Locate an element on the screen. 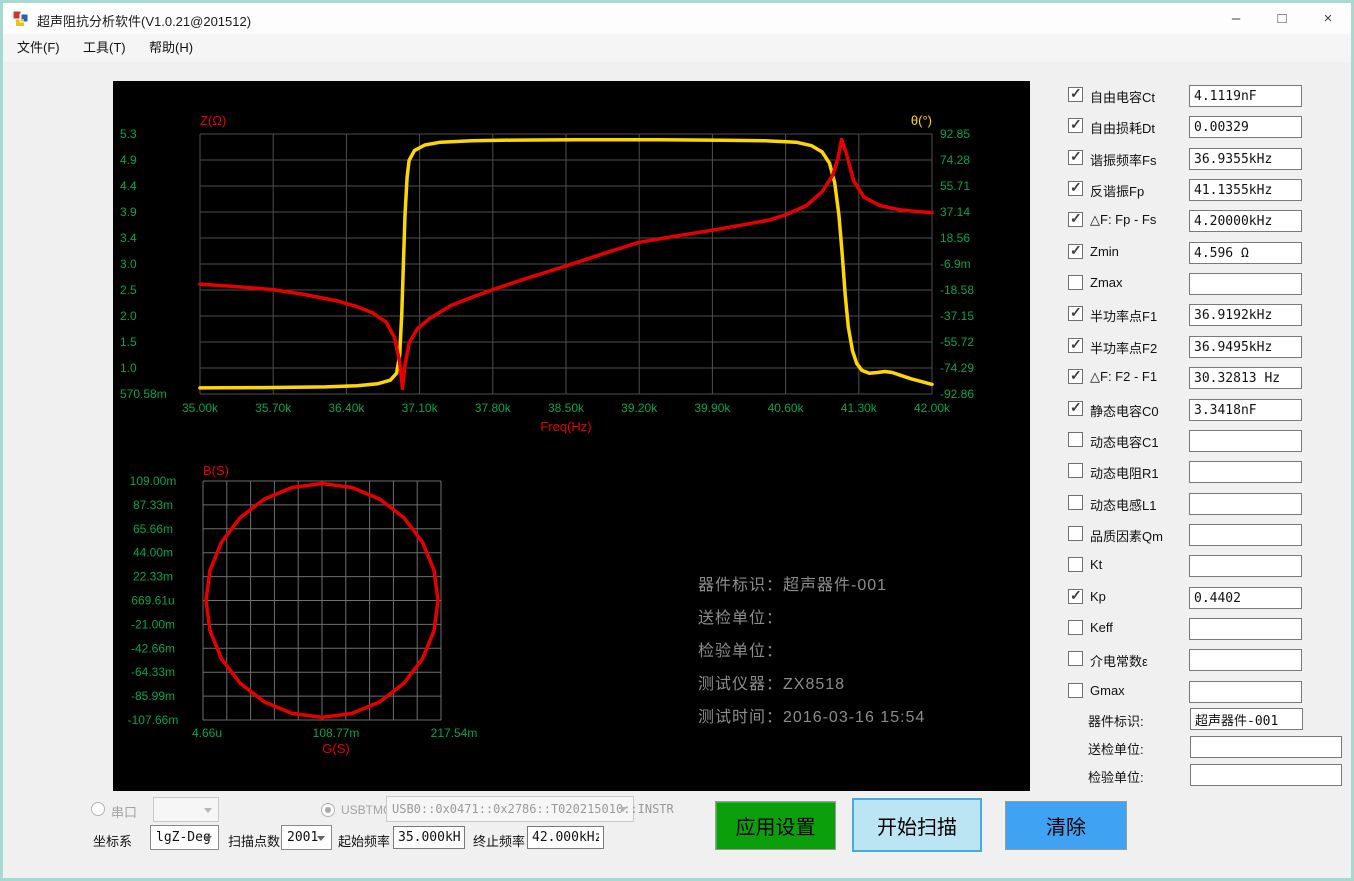 The width and height of the screenshot is (1354, 881). svg-text: 3.4 is located at coordinates (128, 238).